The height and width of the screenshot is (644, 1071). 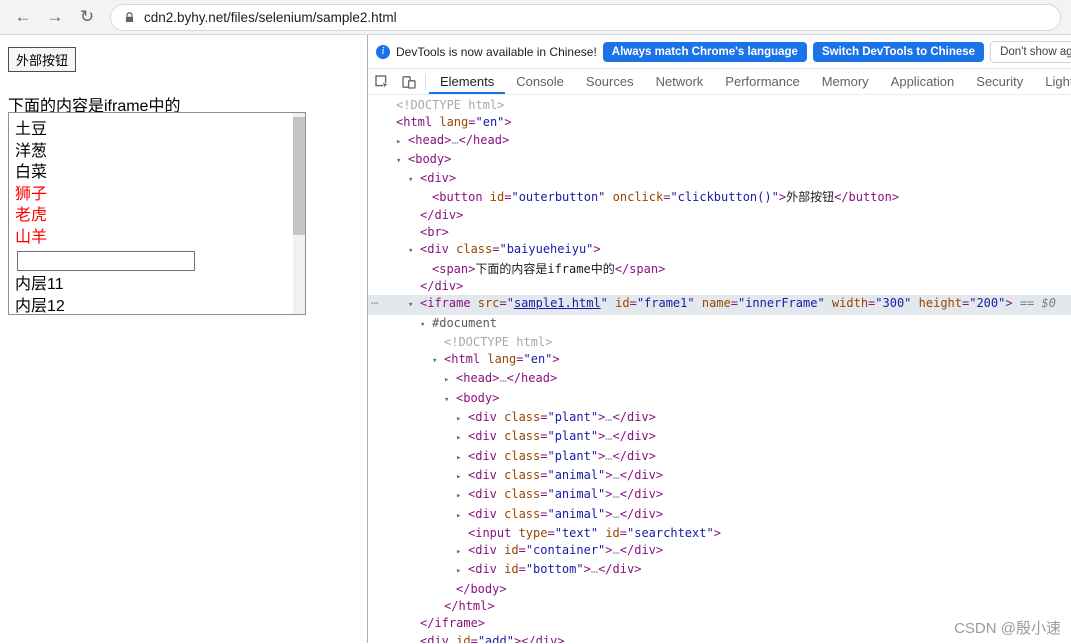 I want to click on dont-show-again-button: Don't show again, so click(x=1030, y=51).